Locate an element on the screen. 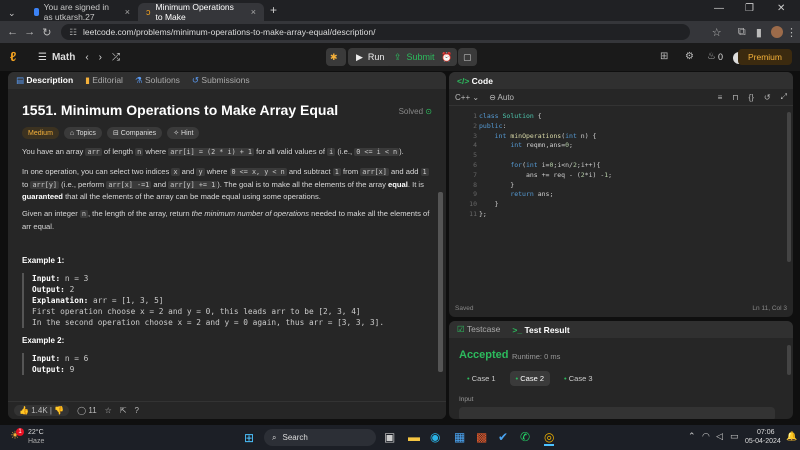 The height and width of the screenshot is (450, 800). streak-fire-icon: ♨ is located at coordinates (711, 56).